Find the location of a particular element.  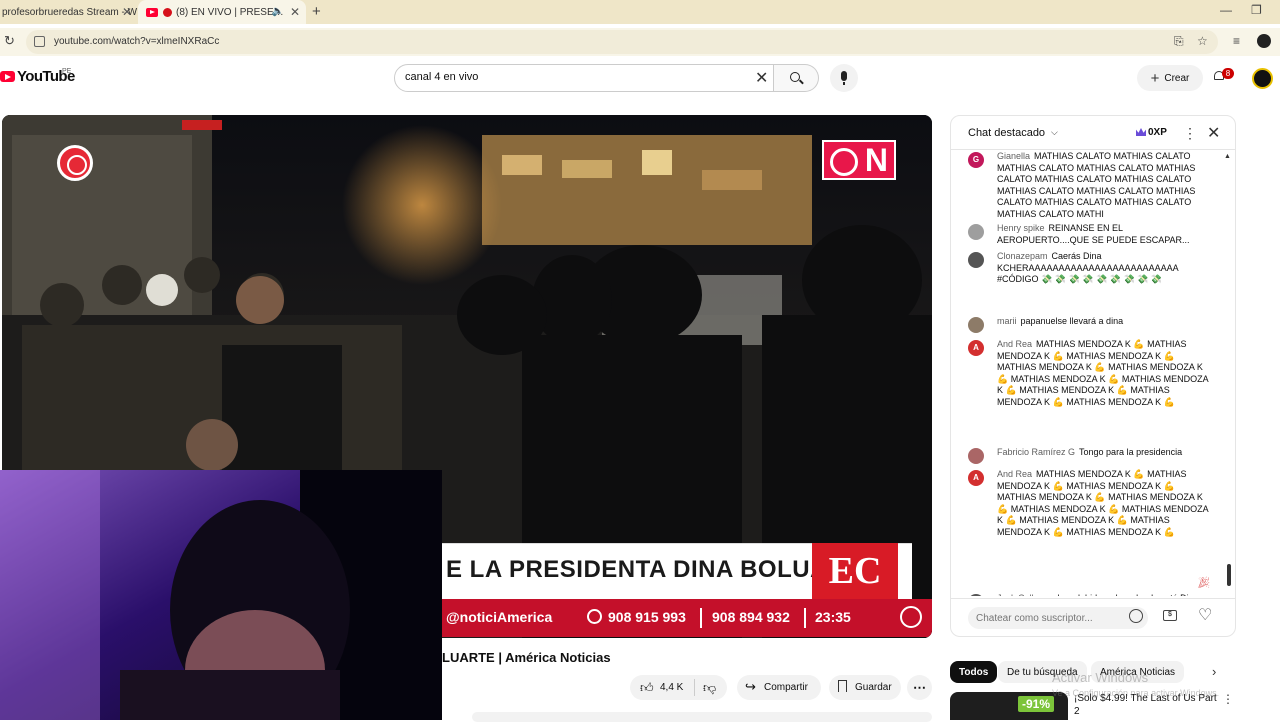

browser-profile-avatar is located at coordinates (1264, 41).